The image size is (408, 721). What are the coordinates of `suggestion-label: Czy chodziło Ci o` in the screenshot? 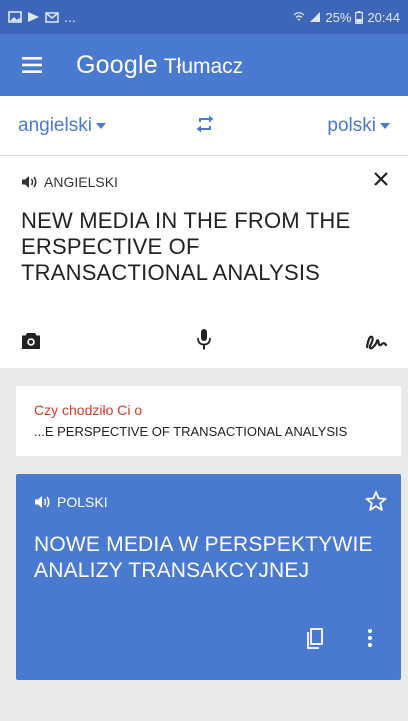 It's located at (88, 410).